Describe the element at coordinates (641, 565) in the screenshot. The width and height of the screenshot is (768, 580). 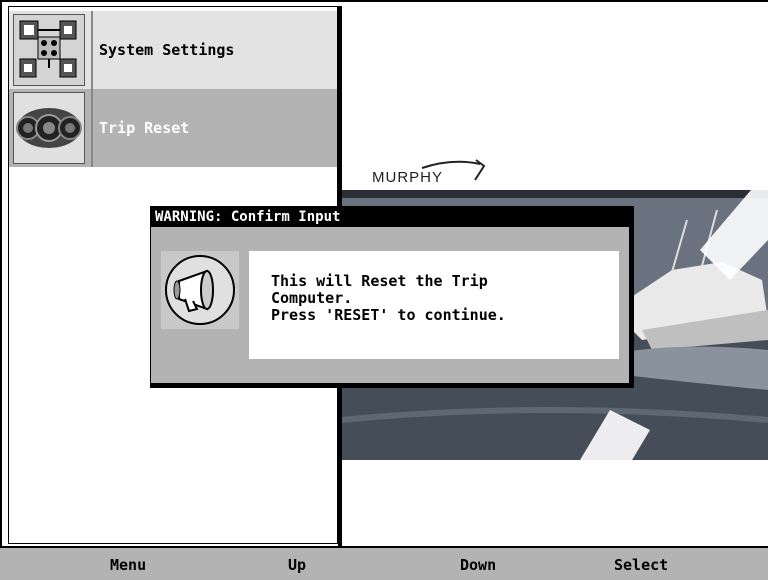
I see `select-button: Select` at that location.